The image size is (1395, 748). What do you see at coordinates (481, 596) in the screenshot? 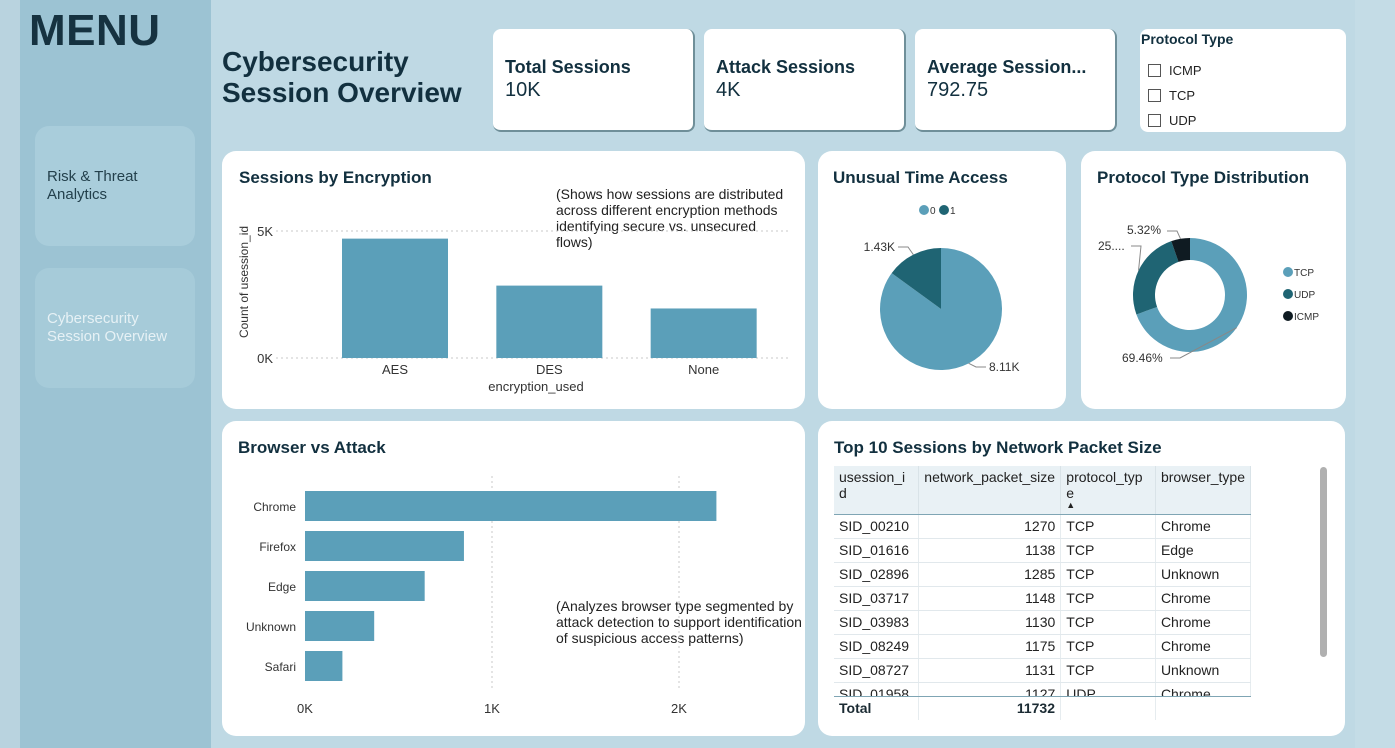
I see `browser-bar-chart: 0K 1K 2K Chrome Firefox Edge Unknown Safari` at bounding box center [481, 596].